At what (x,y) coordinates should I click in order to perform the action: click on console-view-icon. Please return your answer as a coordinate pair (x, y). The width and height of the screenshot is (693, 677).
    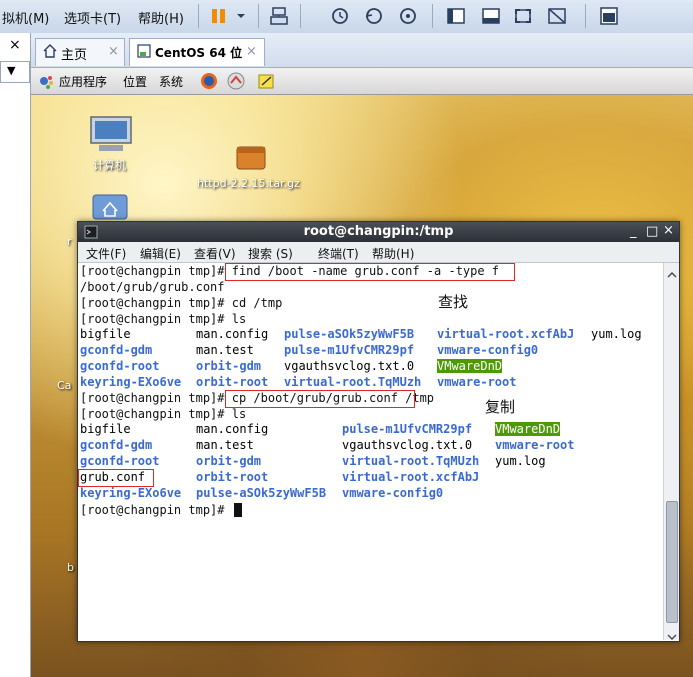
    Looking at the image, I should click on (491, 16).